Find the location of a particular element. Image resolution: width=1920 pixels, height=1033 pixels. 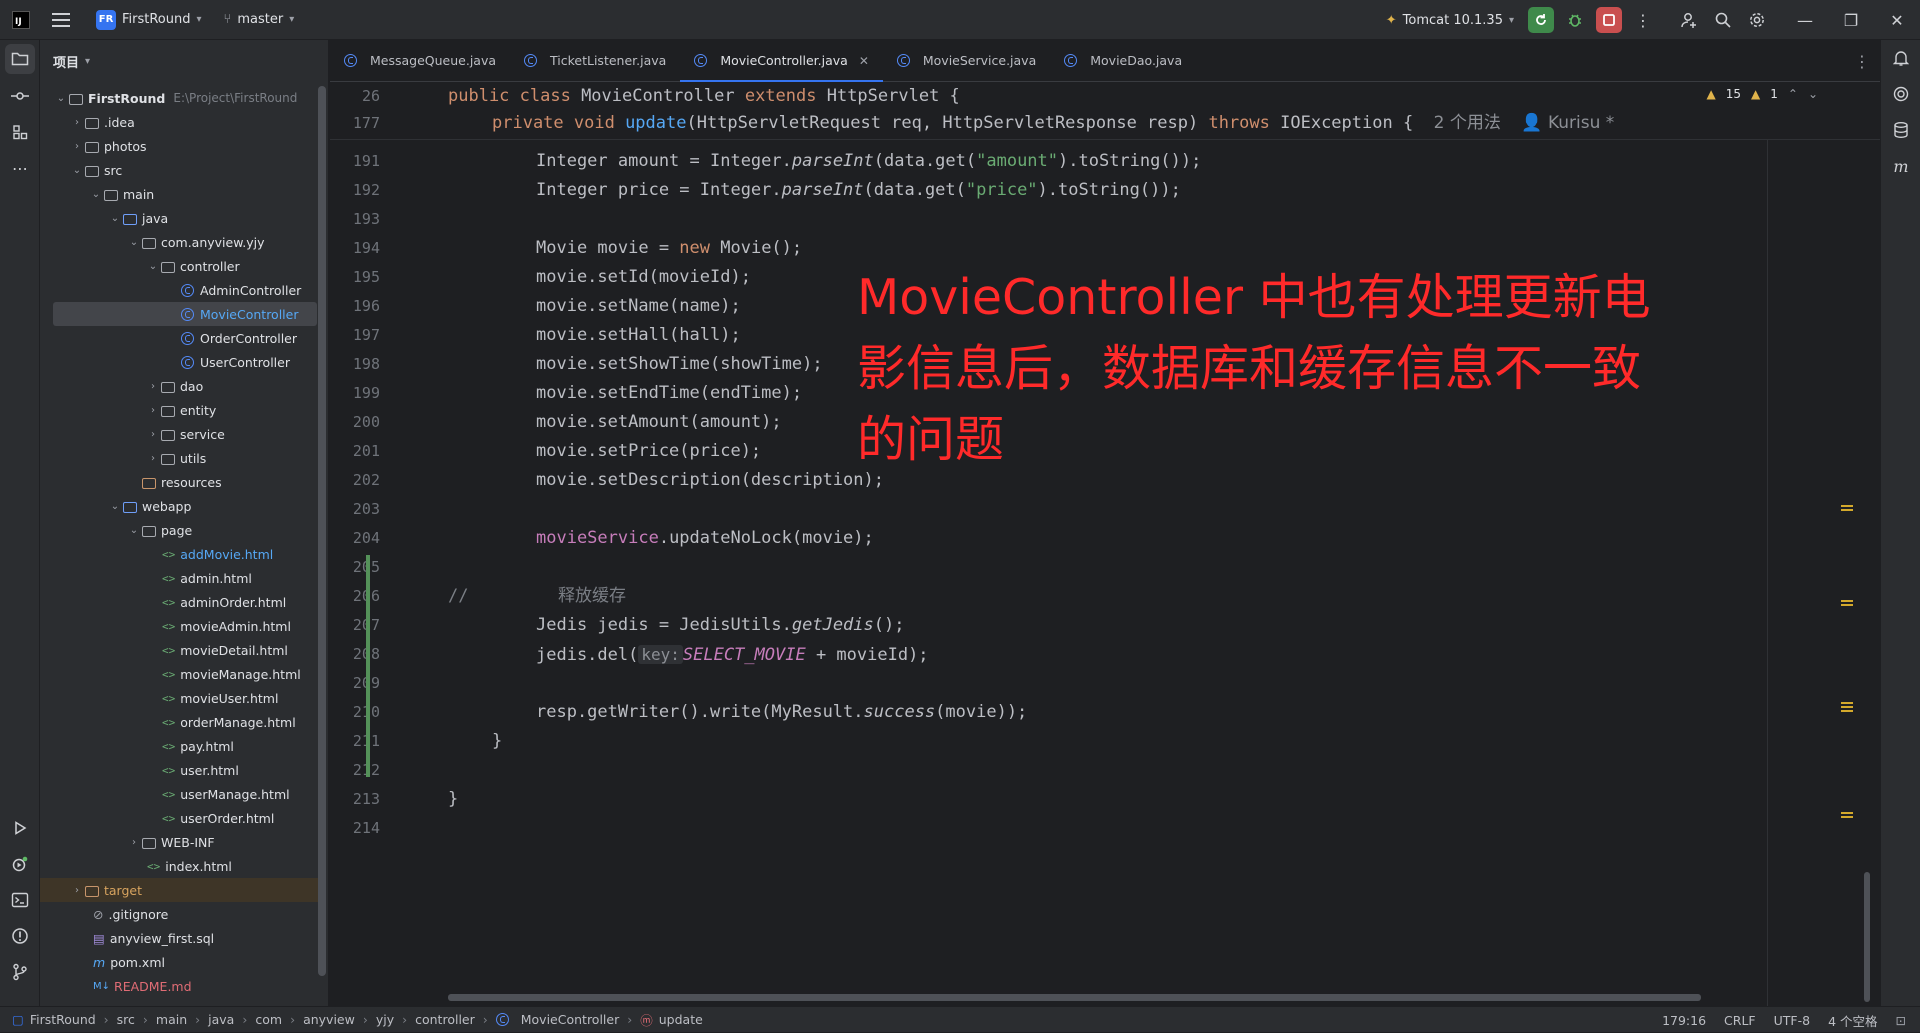

tree-item: › dao is located at coordinates (180, 386).